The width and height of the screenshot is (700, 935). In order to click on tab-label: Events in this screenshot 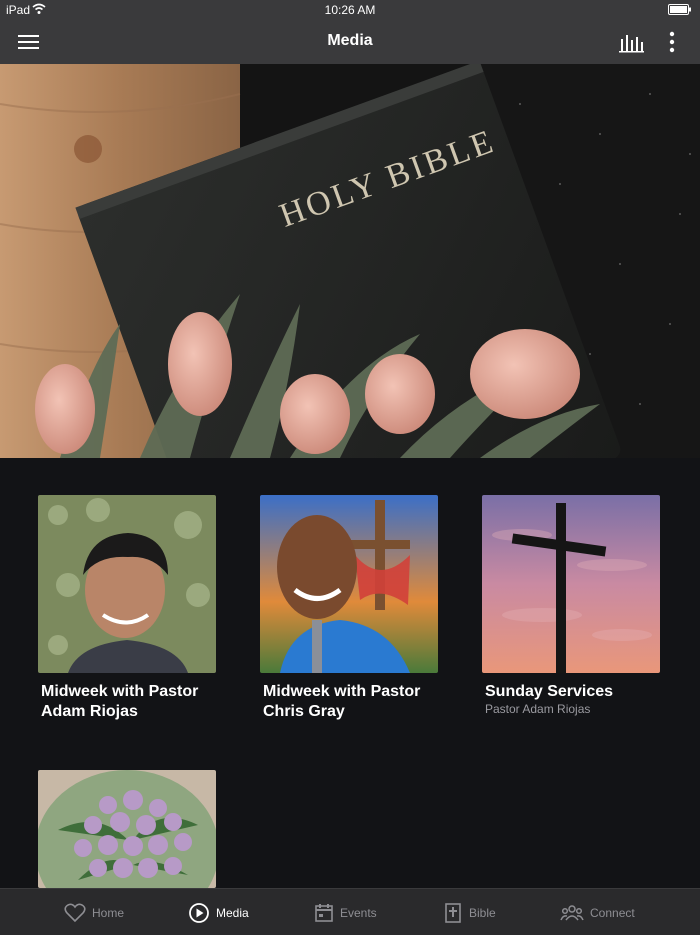, I will do `click(358, 913)`.